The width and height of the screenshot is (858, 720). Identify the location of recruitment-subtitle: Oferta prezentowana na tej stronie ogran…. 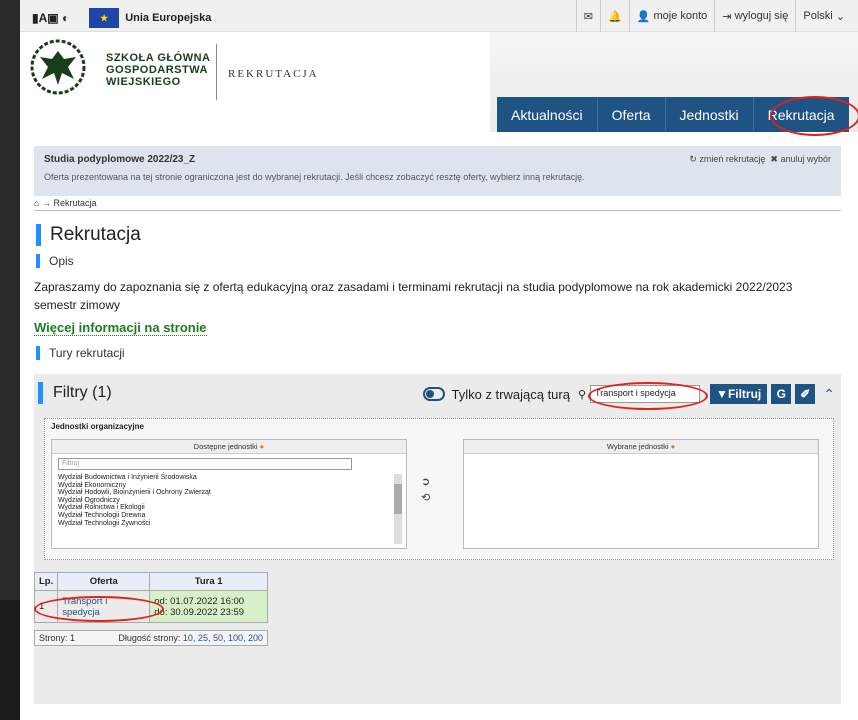
(314, 177).